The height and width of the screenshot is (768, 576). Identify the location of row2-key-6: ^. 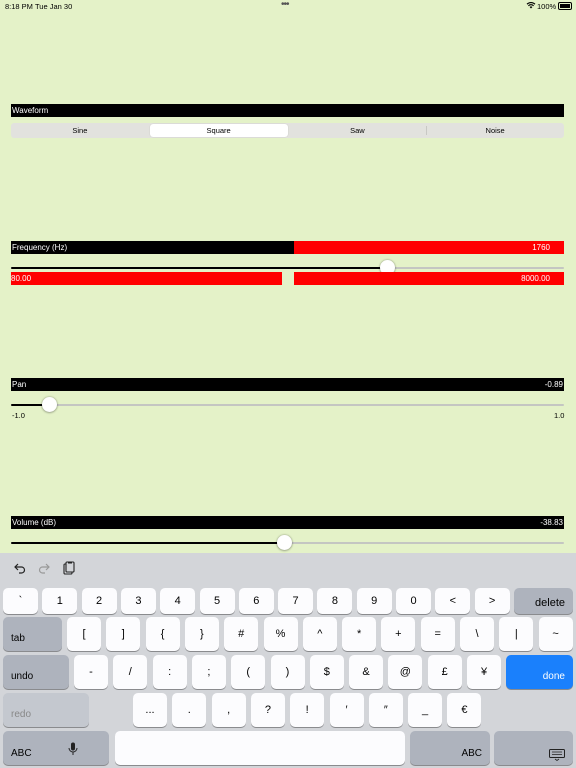
(319, 634).